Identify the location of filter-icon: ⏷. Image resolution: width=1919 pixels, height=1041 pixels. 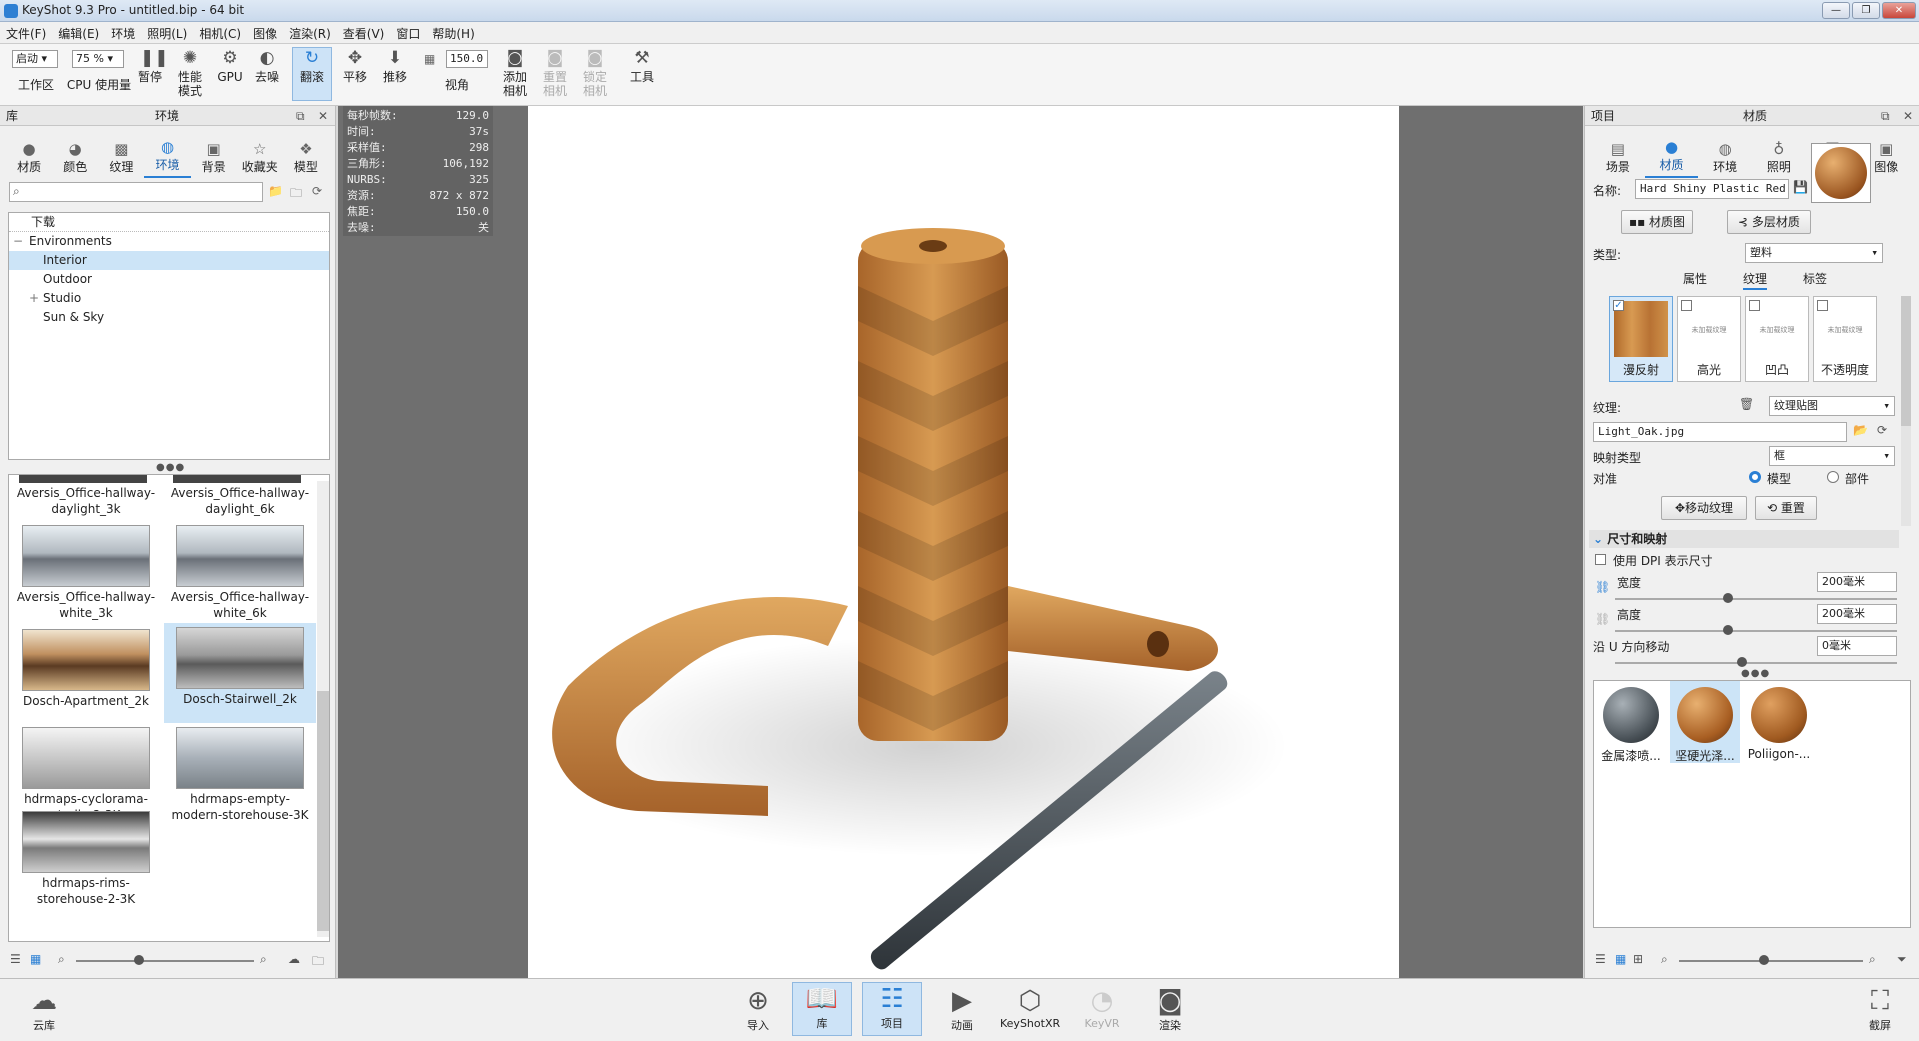
(1902, 959).